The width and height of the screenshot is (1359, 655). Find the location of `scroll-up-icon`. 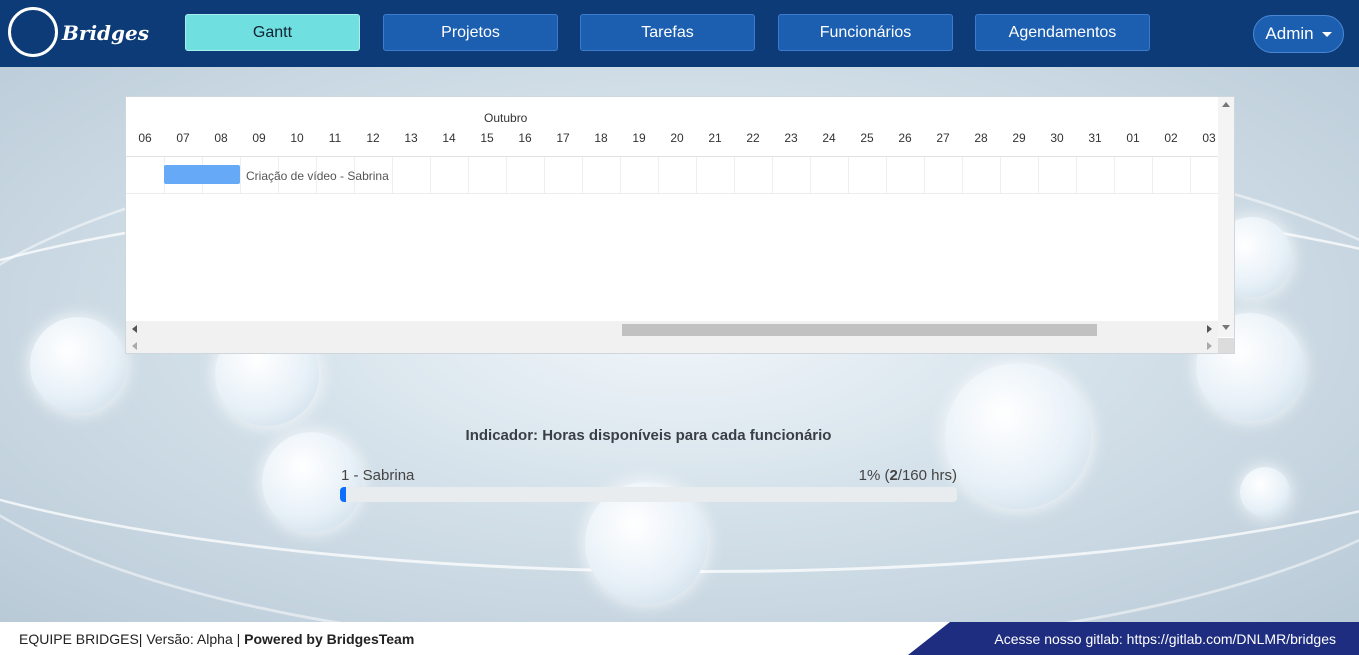

scroll-up-icon is located at coordinates (1226, 104).